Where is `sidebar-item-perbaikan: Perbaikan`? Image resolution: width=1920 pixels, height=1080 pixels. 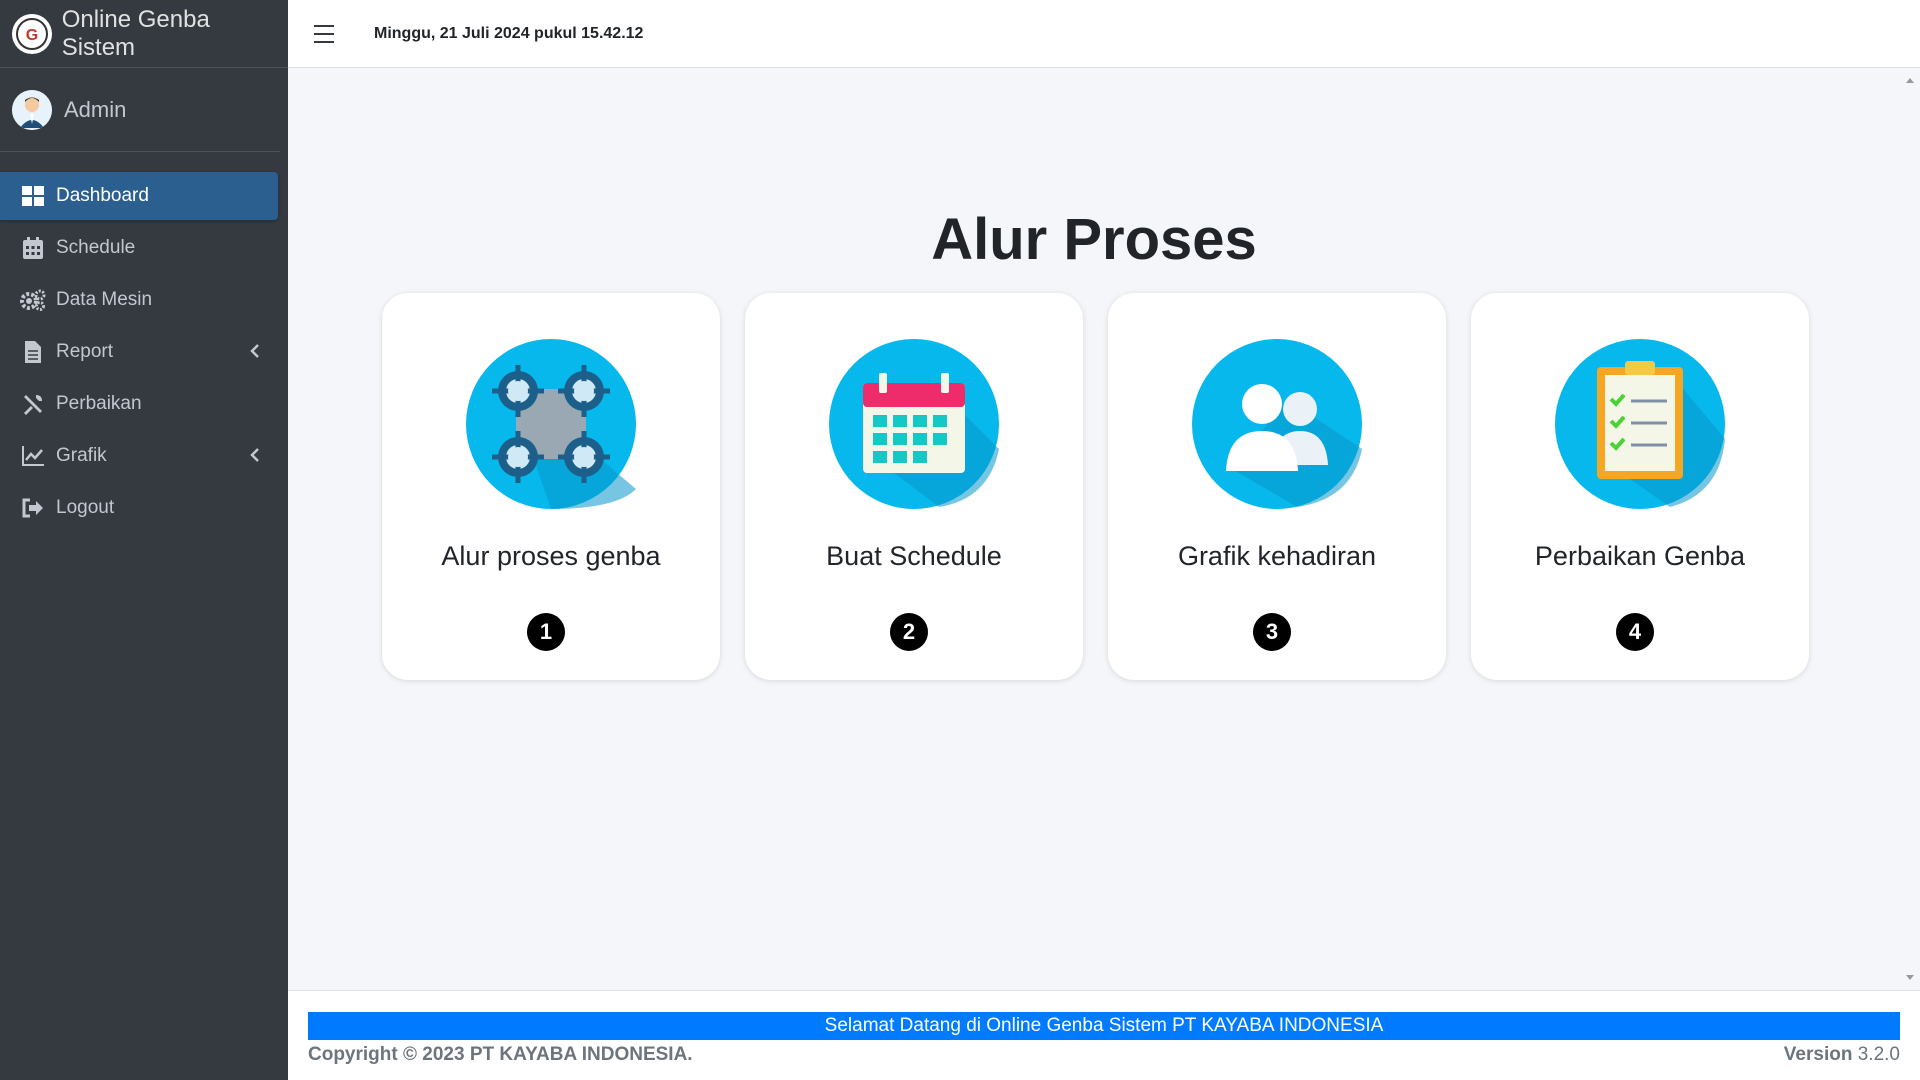
sidebar-item-perbaikan: Perbaikan is located at coordinates (139, 404).